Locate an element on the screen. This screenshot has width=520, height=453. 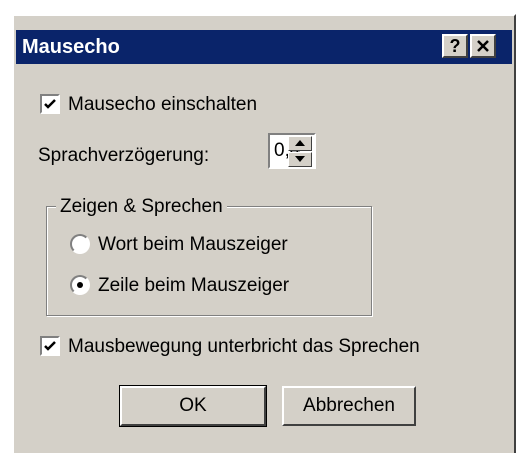
delay-decrease-button is located at coordinates (300, 159).